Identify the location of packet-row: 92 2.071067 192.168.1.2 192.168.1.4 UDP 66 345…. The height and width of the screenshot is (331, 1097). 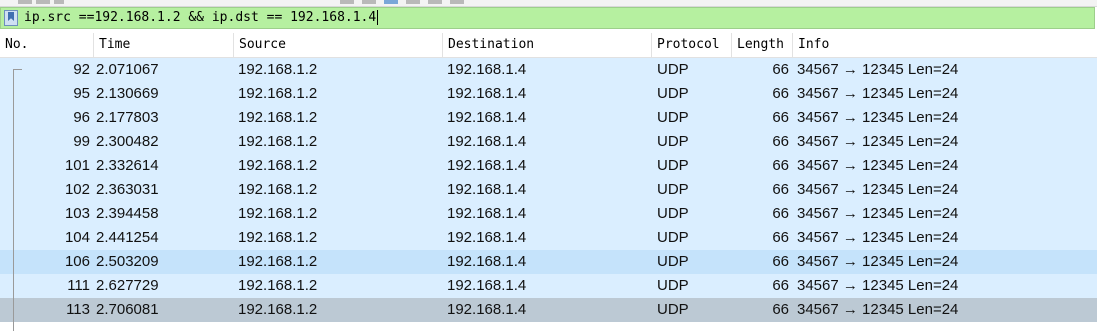
(548, 70).